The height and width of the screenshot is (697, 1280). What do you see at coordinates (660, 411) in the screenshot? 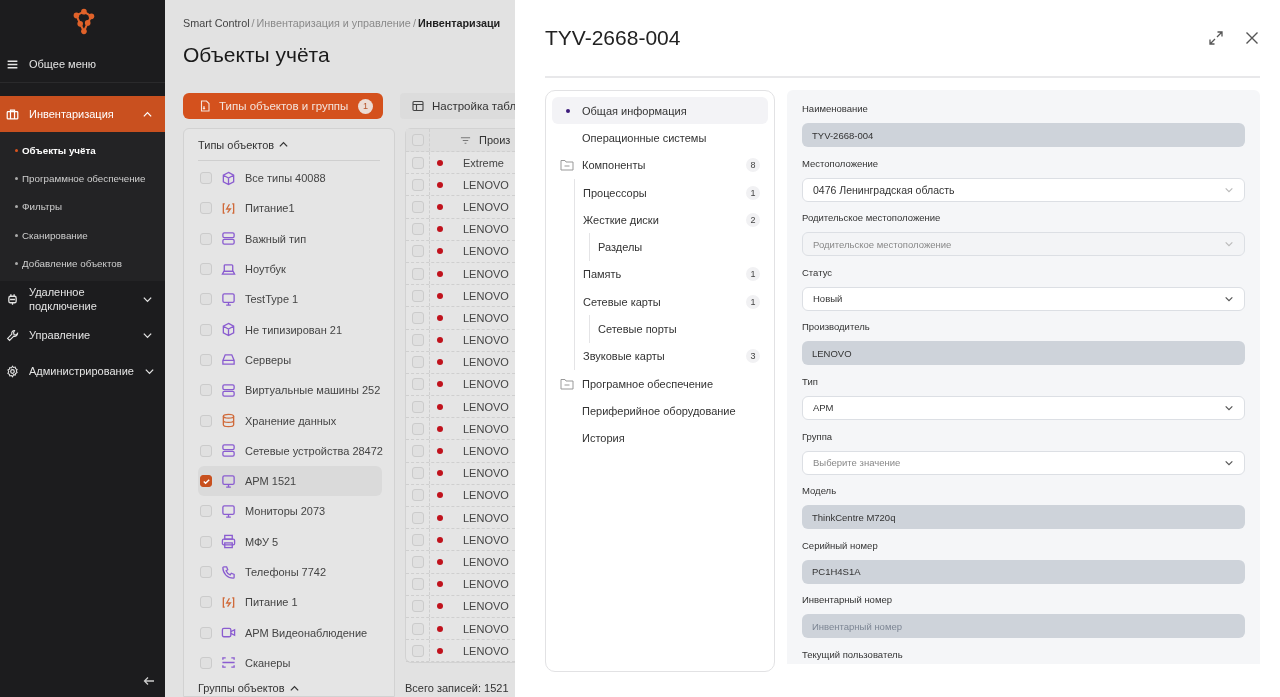
I see `nav-item: Периферийное оборудование` at bounding box center [660, 411].